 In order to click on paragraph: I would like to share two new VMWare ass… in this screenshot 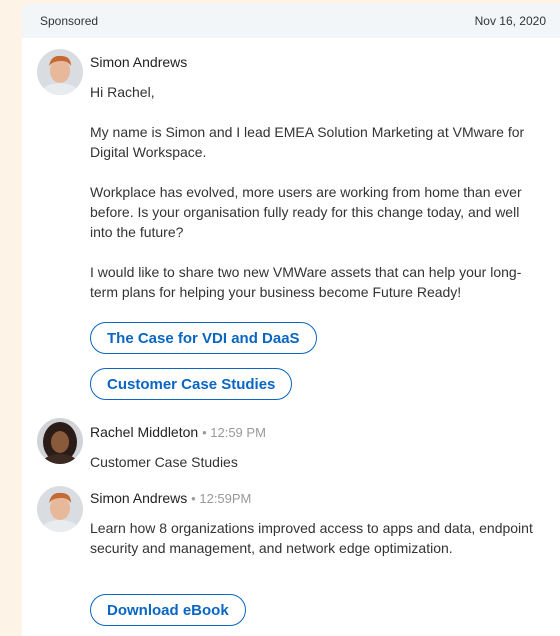, I will do `click(306, 282)`.